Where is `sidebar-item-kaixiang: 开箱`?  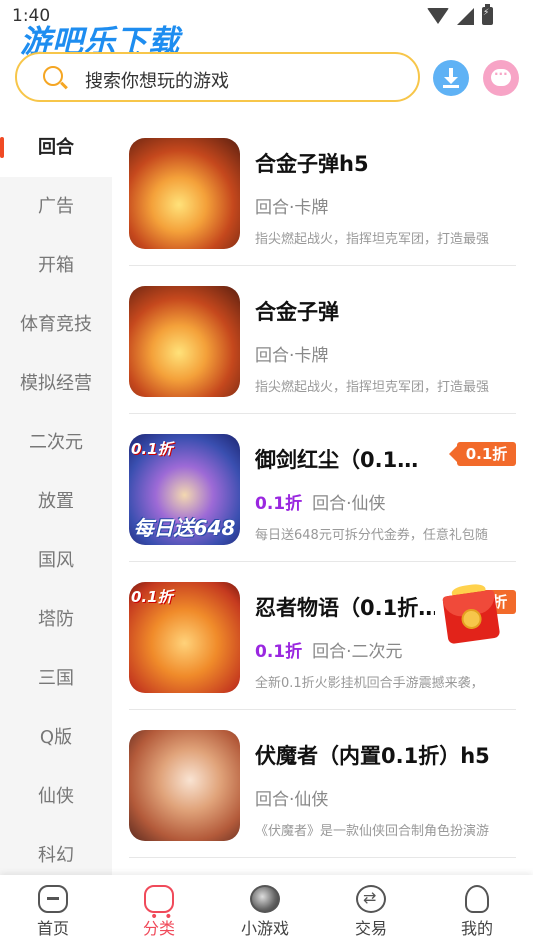 sidebar-item-kaixiang: 开箱 is located at coordinates (56, 265).